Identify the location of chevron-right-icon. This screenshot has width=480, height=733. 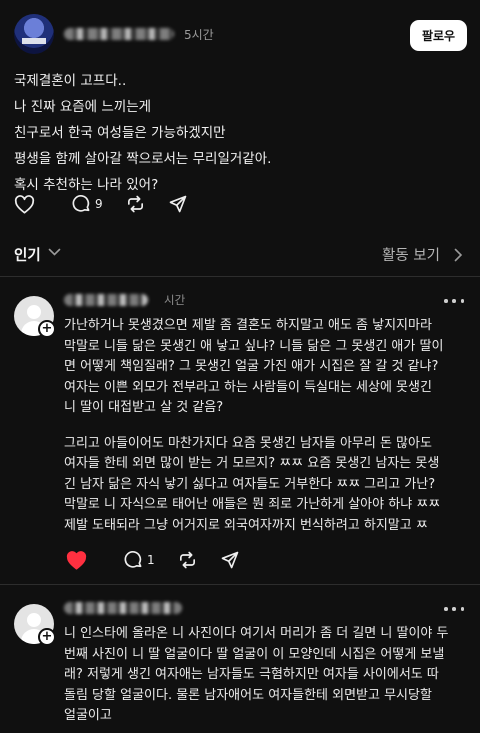
(458, 255).